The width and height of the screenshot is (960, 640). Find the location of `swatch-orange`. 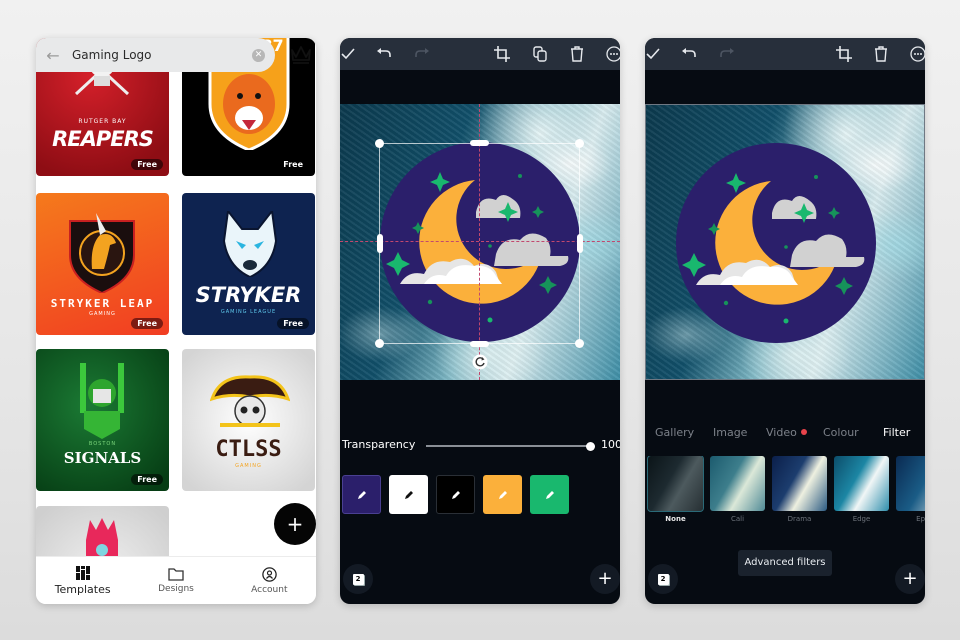

swatch-orange is located at coordinates (502, 494).